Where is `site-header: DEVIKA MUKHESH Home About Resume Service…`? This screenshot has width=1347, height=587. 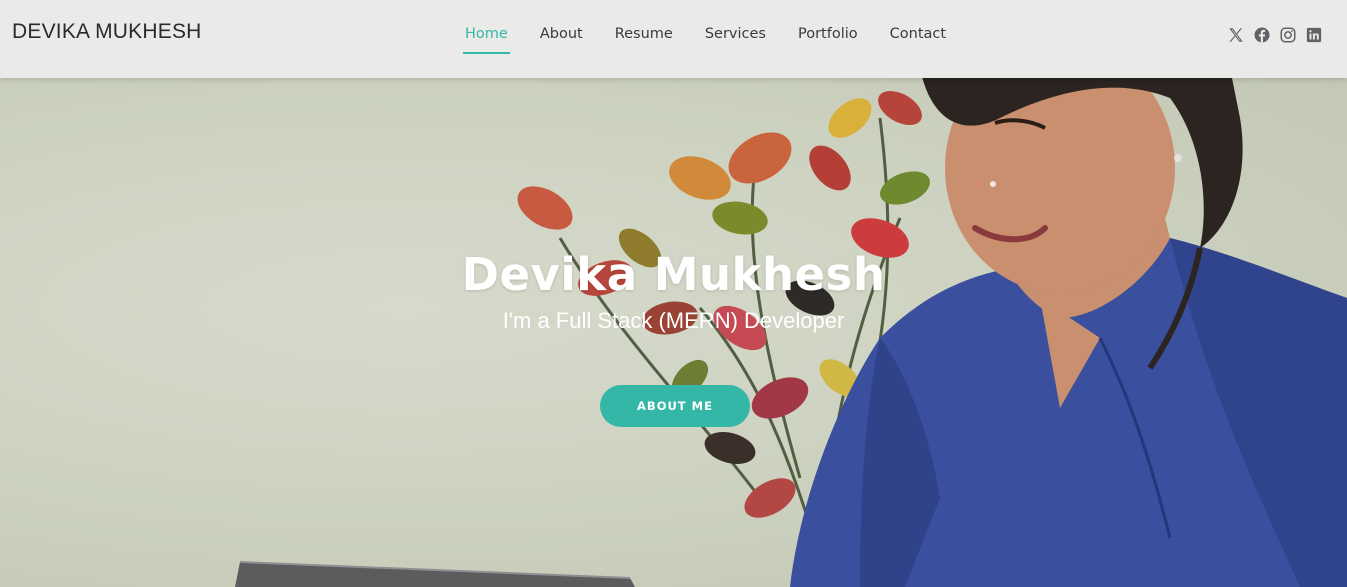 site-header: DEVIKA MUKHESH Home About Resume Service… is located at coordinates (673, 39).